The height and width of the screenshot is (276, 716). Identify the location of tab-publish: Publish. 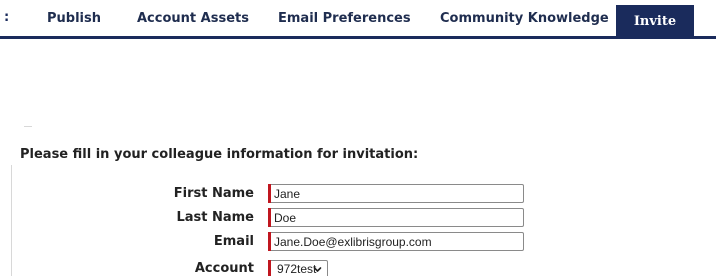
(74, 18).